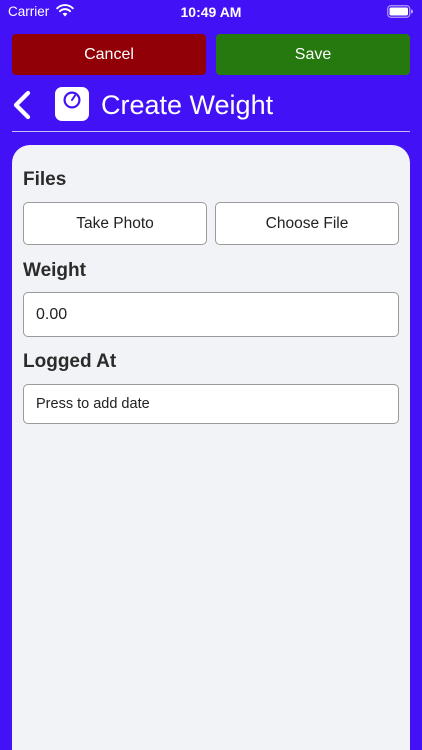 Image resolution: width=422 pixels, height=750 pixels. What do you see at coordinates (313, 54) in the screenshot?
I see `save-button: Save` at bounding box center [313, 54].